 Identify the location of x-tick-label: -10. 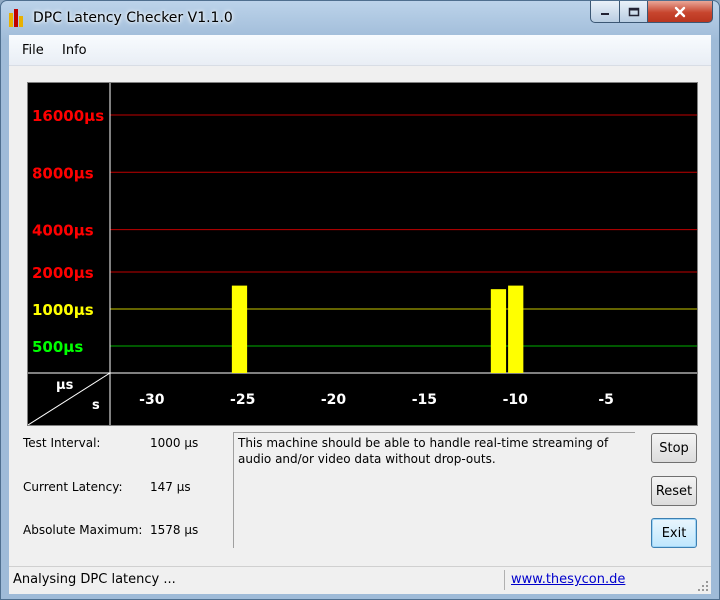
(516, 400).